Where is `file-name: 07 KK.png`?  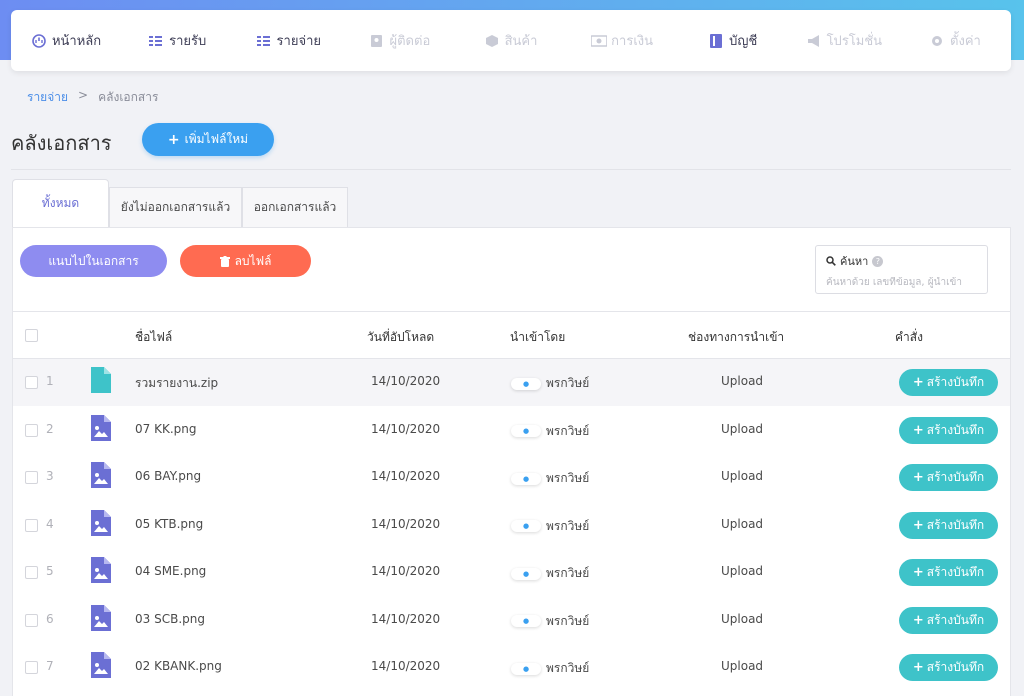 file-name: 07 KK.png is located at coordinates (165, 429).